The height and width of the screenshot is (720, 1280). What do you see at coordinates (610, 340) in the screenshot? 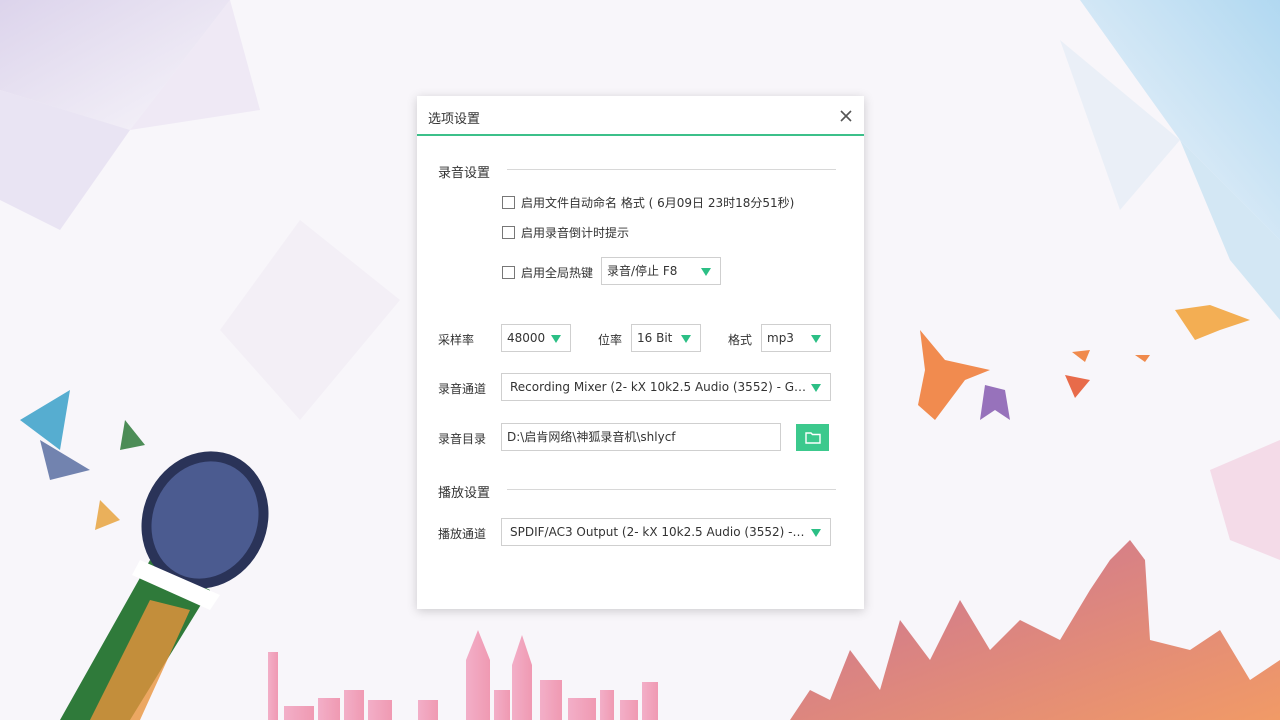
I see `bit-depth-label: 位率` at bounding box center [610, 340].